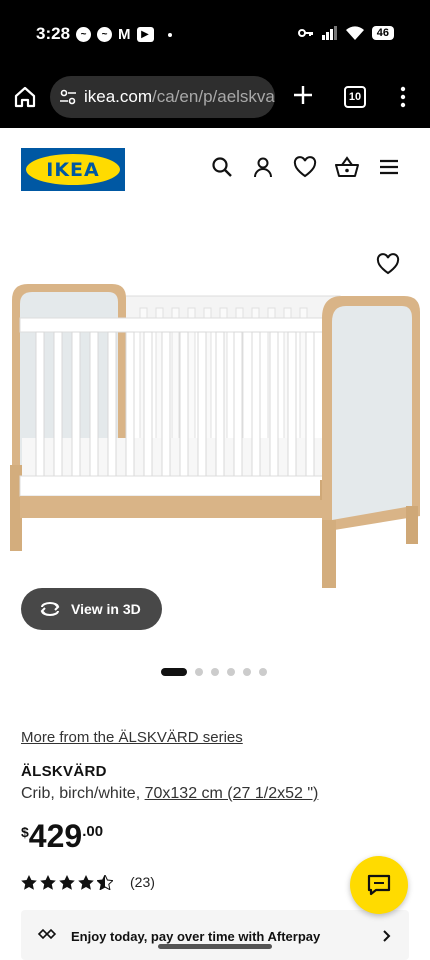 This screenshot has width=430, height=960. What do you see at coordinates (354, 33) in the screenshot?
I see `wifi-icon` at bounding box center [354, 33].